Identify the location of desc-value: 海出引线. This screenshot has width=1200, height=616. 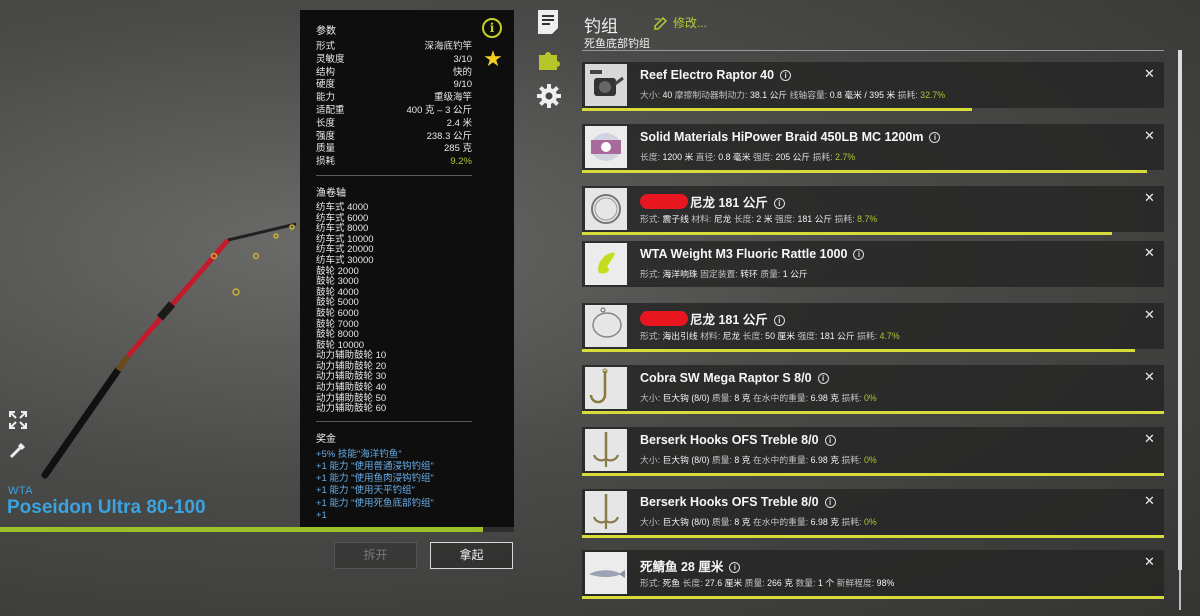
(680, 336).